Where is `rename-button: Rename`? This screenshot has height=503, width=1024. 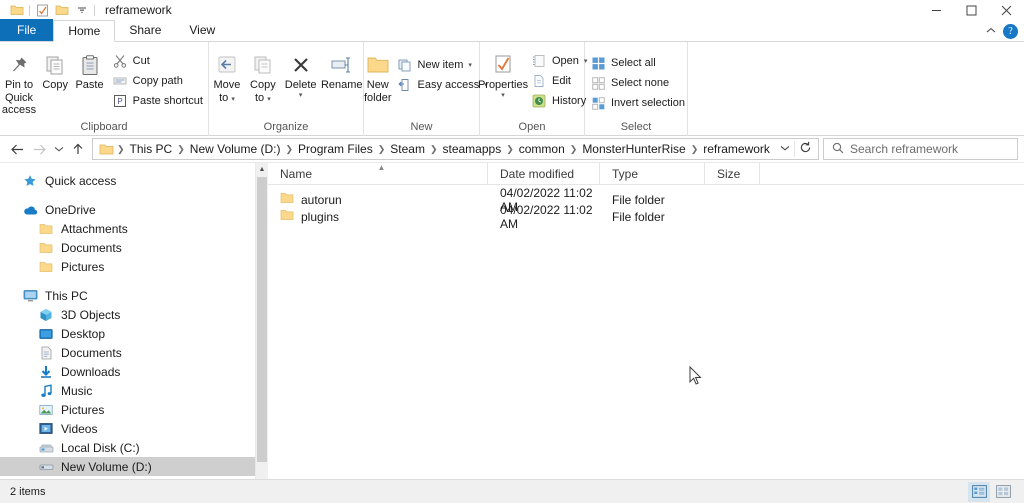 rename-button: Rename is located at coordinates (342, 69).